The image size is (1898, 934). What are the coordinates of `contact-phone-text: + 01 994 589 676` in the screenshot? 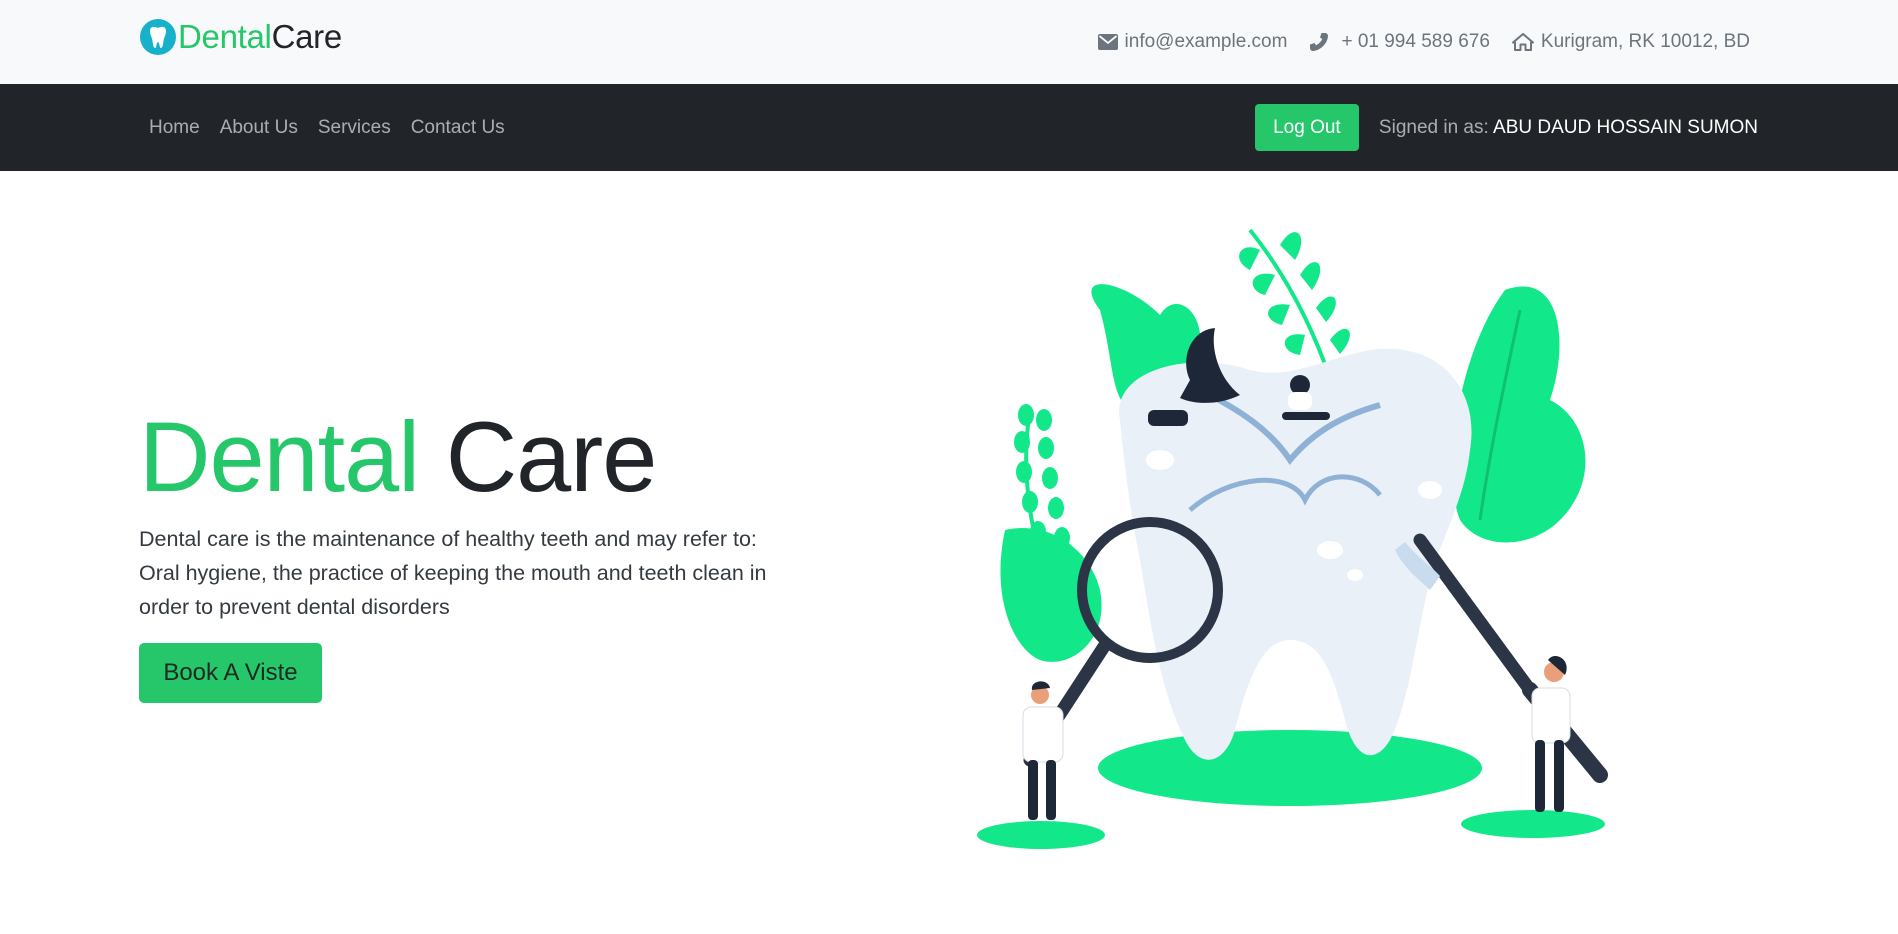 It's located at (1415, 41).